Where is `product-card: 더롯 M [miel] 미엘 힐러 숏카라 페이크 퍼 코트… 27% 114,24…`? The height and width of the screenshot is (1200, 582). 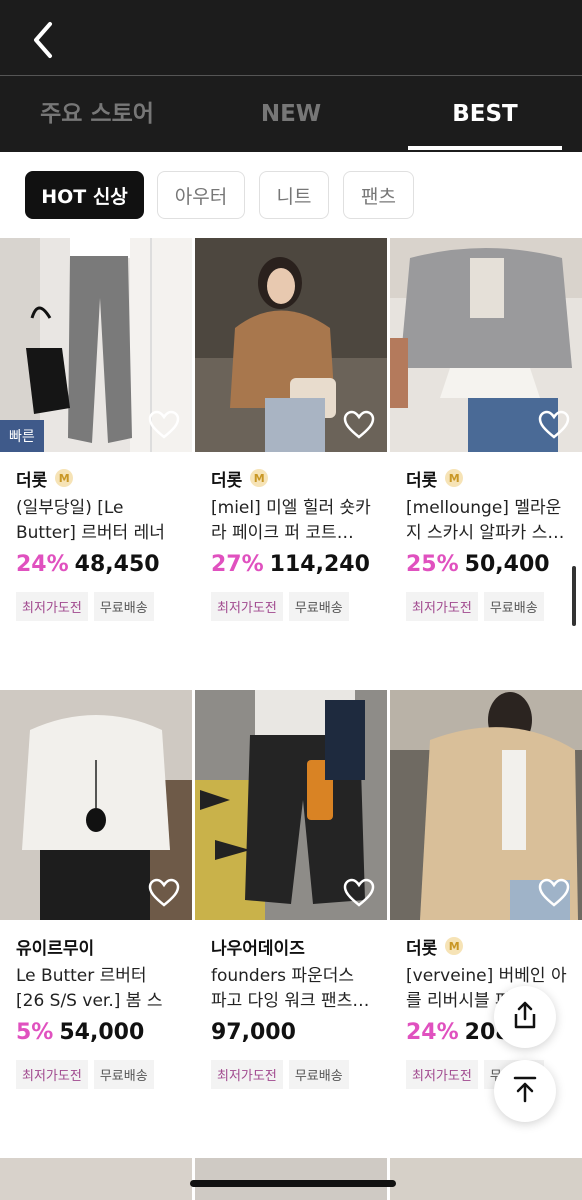
product-card: 더롯 M [miel] 미엘 힐러 숏카라 페이크 퍼 코트… 27% 114,24… is located at coordinates (291, 429).